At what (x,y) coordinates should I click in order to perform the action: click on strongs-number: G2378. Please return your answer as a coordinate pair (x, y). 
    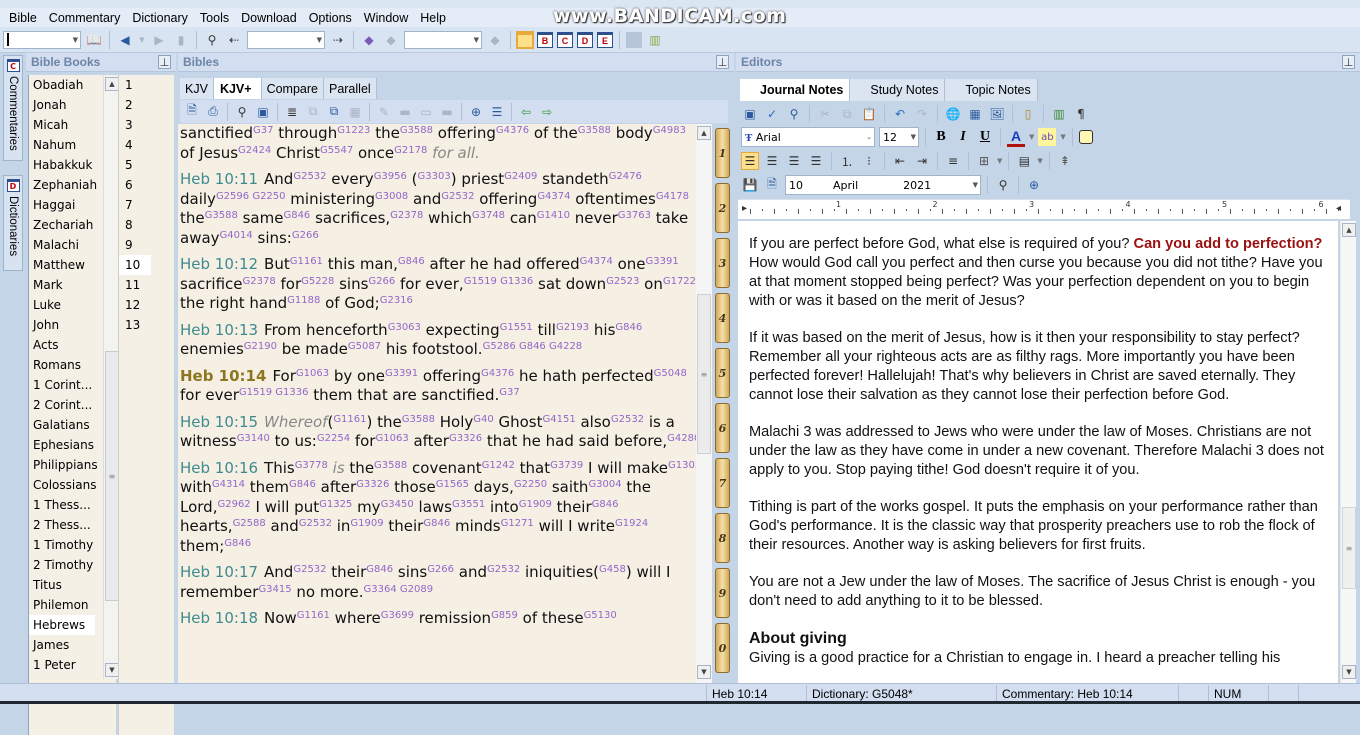
    Looking at the image, I should click on (406, 215).